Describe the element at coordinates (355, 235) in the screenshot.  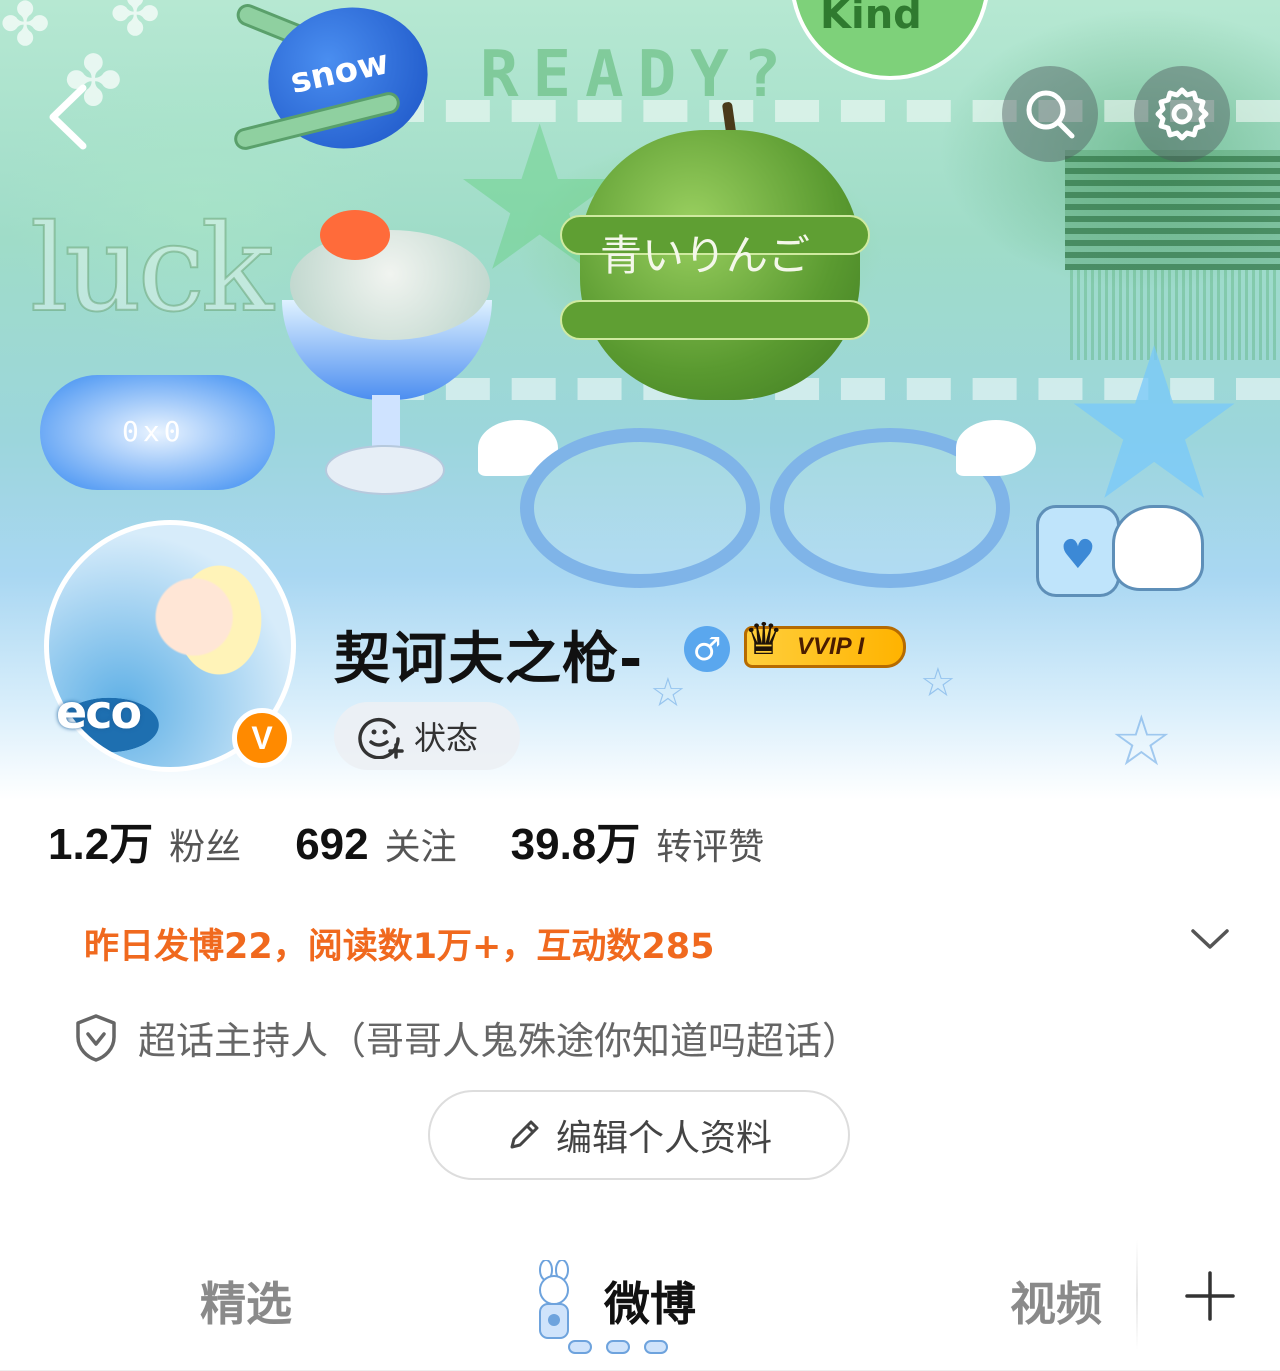
I see `banner-parfait-cherry` at that location.